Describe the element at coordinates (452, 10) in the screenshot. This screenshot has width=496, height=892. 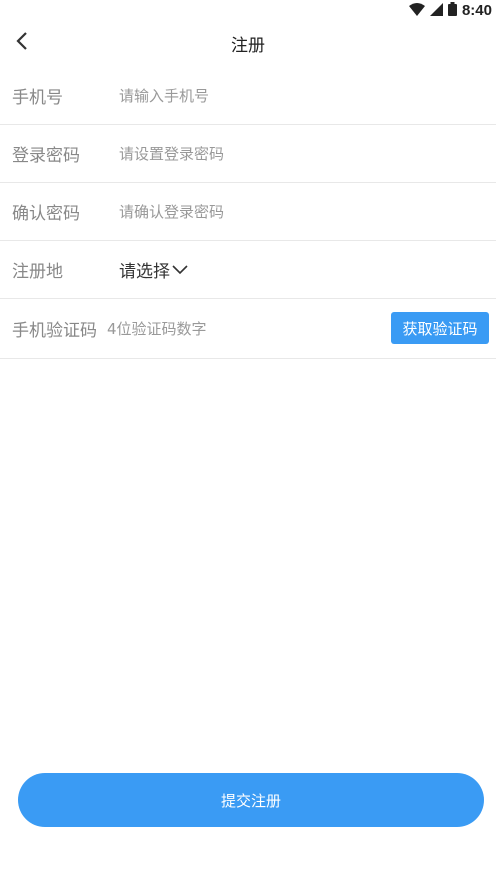
I see `battery-icon` at that location.